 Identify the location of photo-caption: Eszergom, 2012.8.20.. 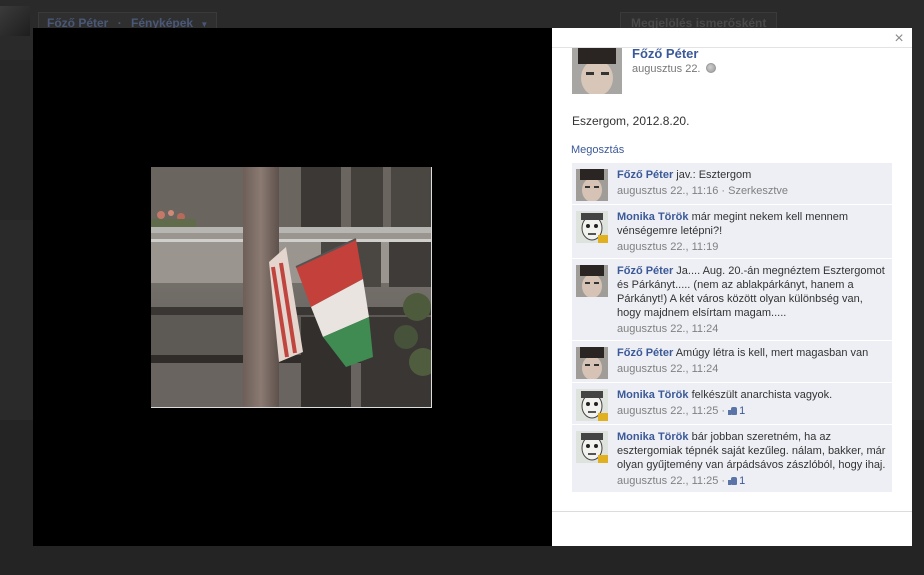
(631, 121).